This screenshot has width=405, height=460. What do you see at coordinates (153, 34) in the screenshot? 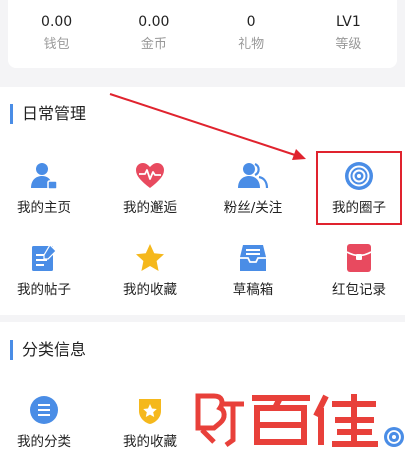
I see `stat-coins: 0.00 金币` at bounding box center [153, 34].